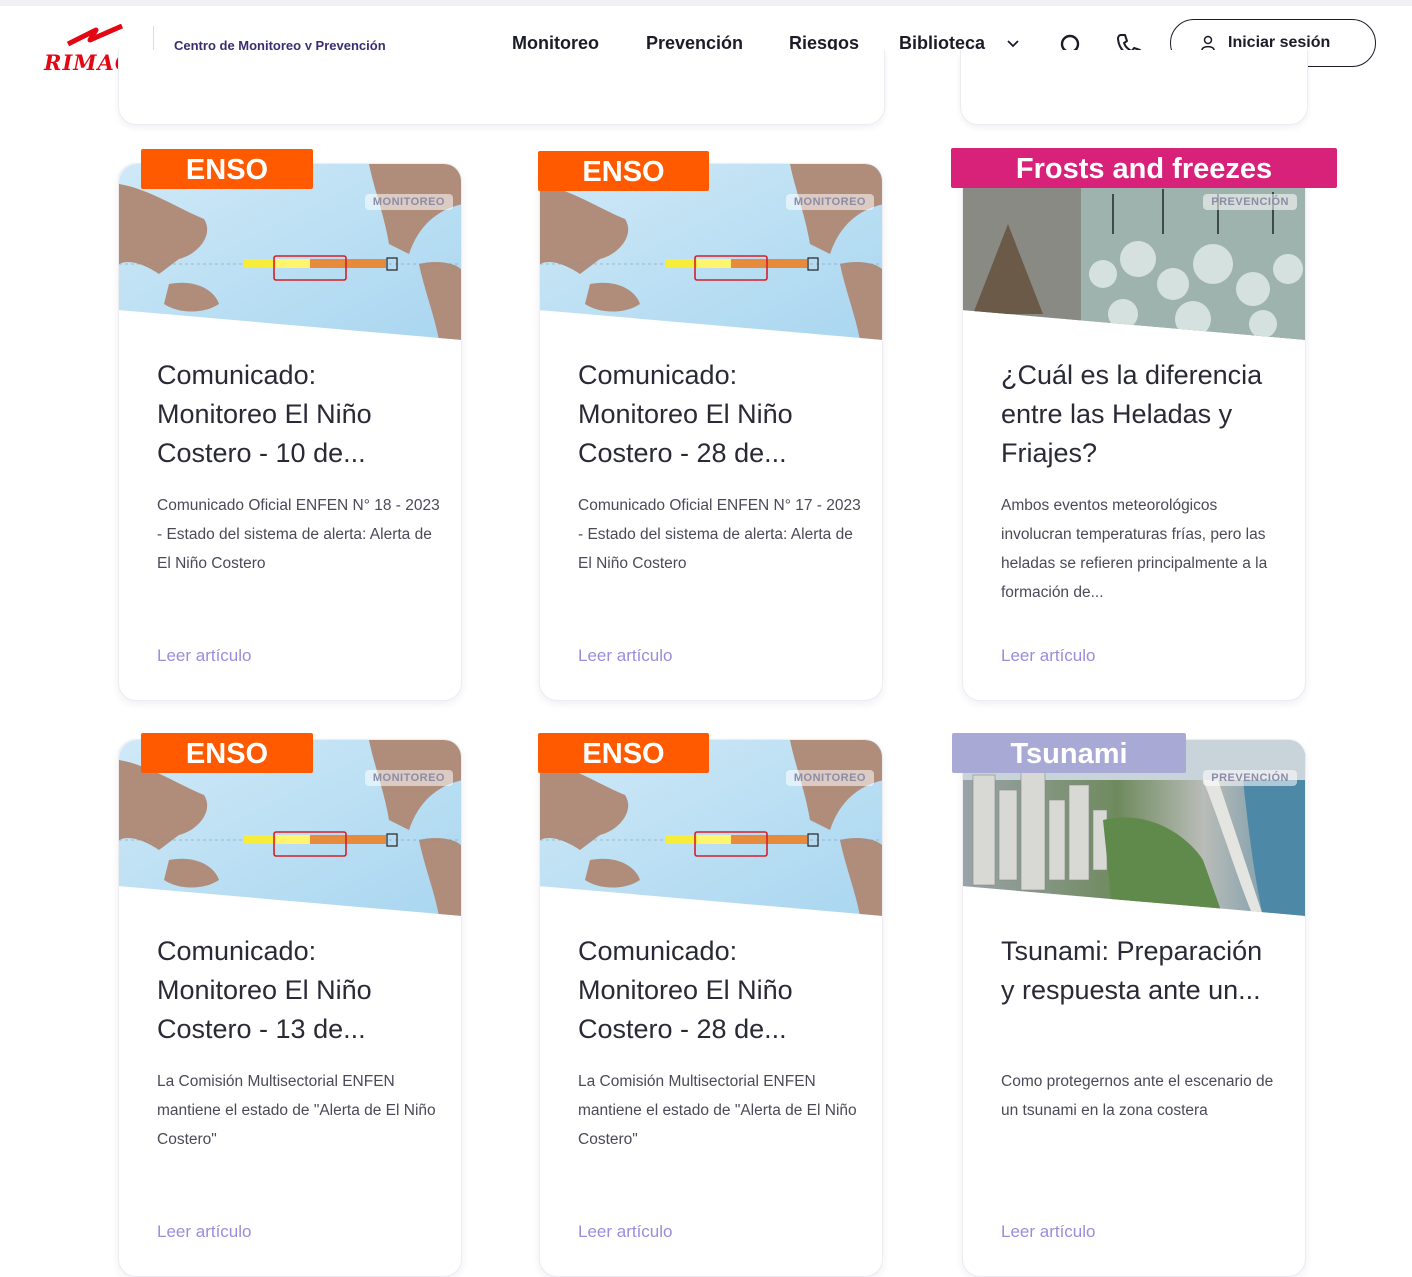 The width and height of the screenshot is (1412, 1277). Describe the element at coordinates (1208, 43) in the screenshot. I see `user-icon` at that location.